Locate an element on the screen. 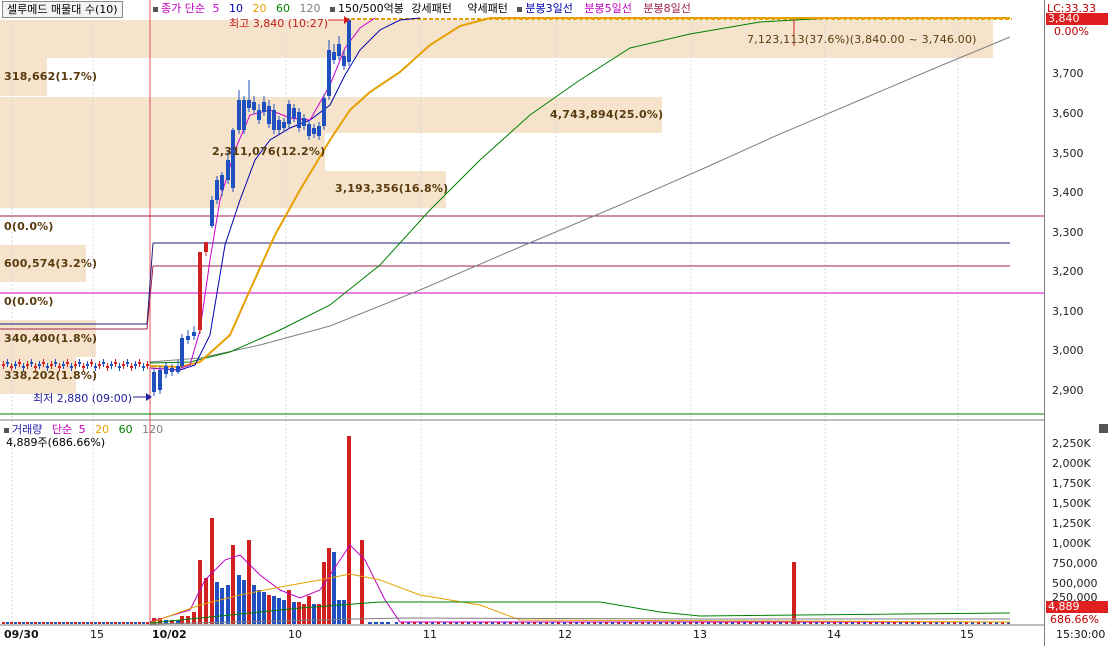  time-label: 14 is located at coordinates (834, 634).